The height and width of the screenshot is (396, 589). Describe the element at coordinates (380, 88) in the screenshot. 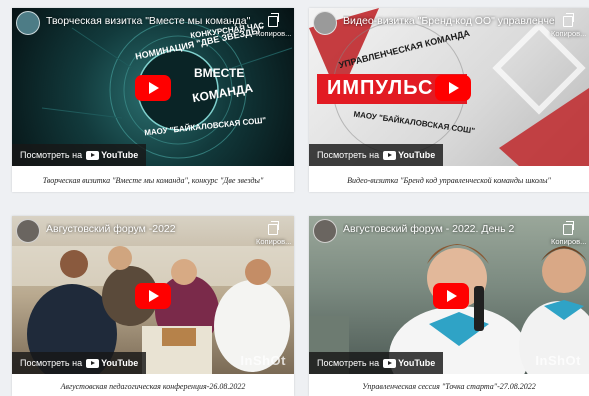

I see `thumb-text-main1: ИМПУЛЬС` at that location.